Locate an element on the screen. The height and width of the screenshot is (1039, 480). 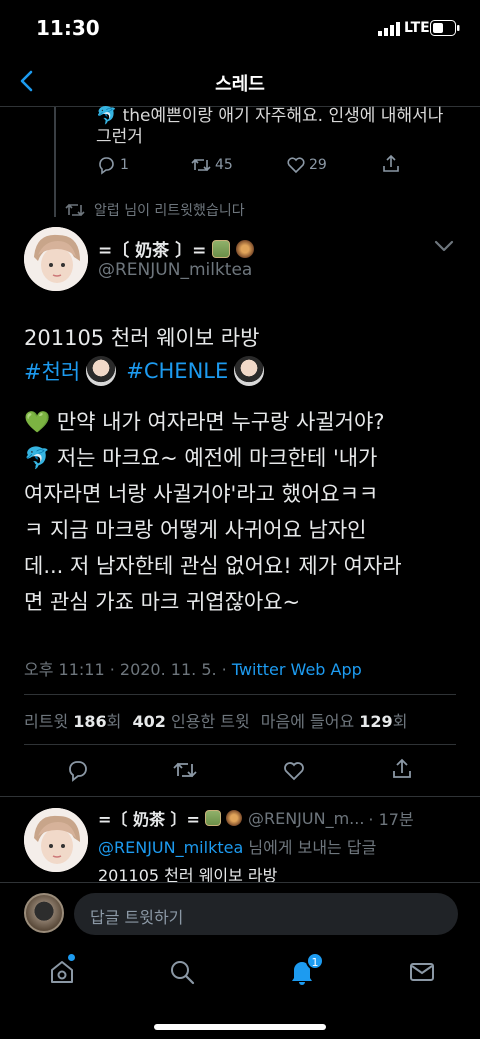
search-icon is located at coordinates (183, 973).